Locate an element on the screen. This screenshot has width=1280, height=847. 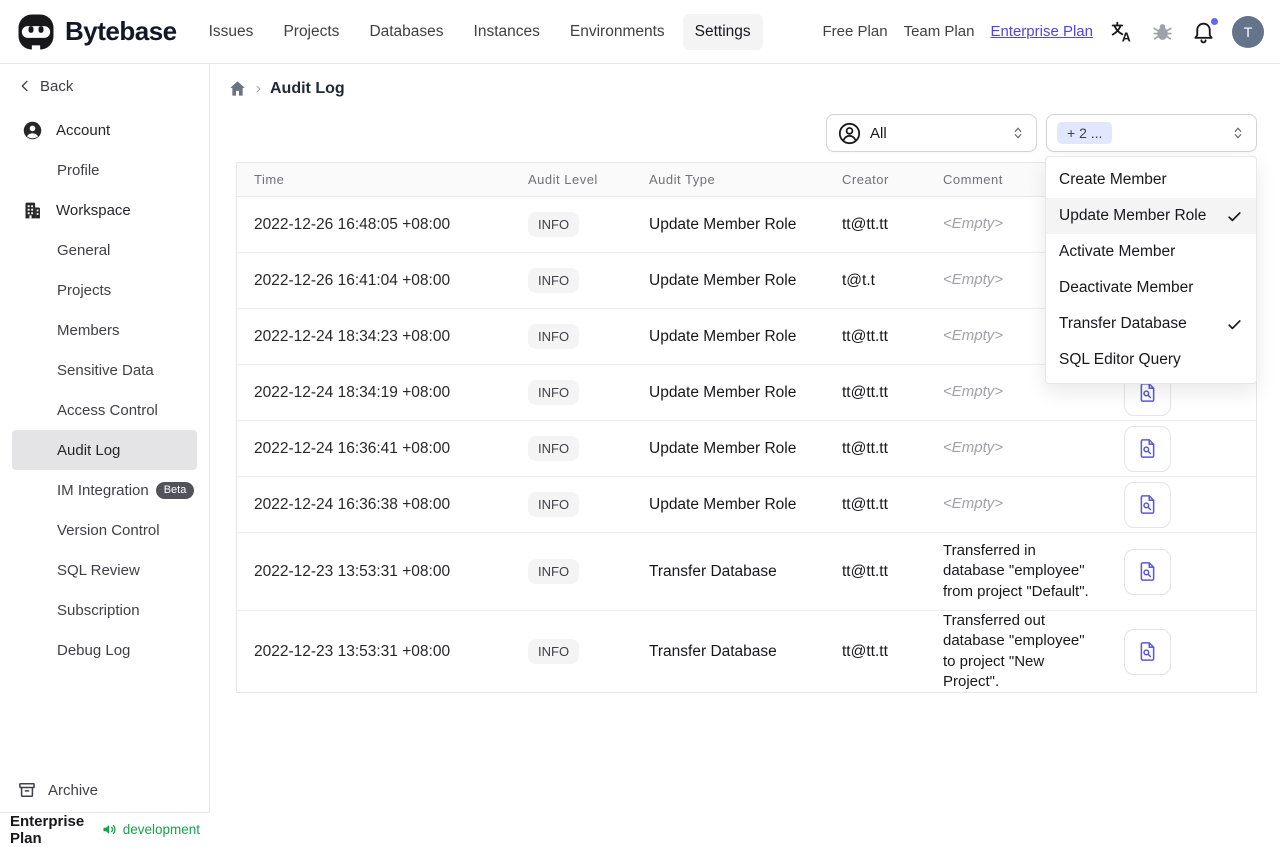
user-avatar: T is located at coordinates (1248, 31).